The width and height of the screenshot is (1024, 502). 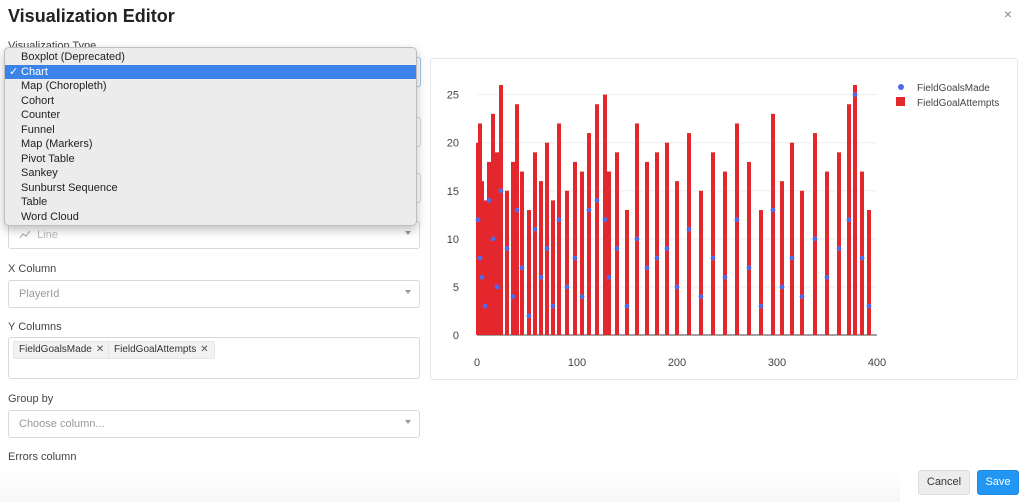 What do you see at coordinates (877, 363) in the screenshot?
I see `x-tick-label: 400` at bounding box center [877, 363].